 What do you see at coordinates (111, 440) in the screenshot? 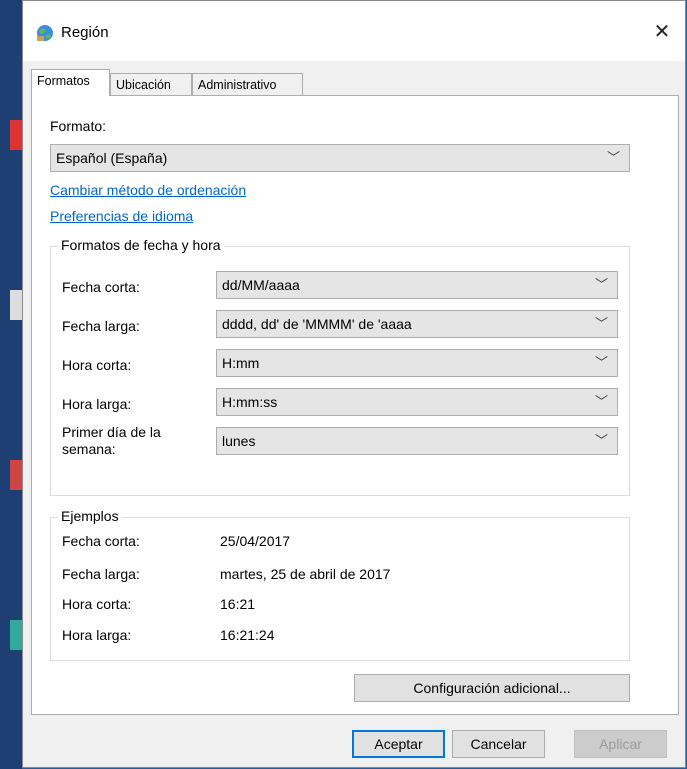
I see `first-day-label: Primer día de la semana:` at bounding box center [111, 440].